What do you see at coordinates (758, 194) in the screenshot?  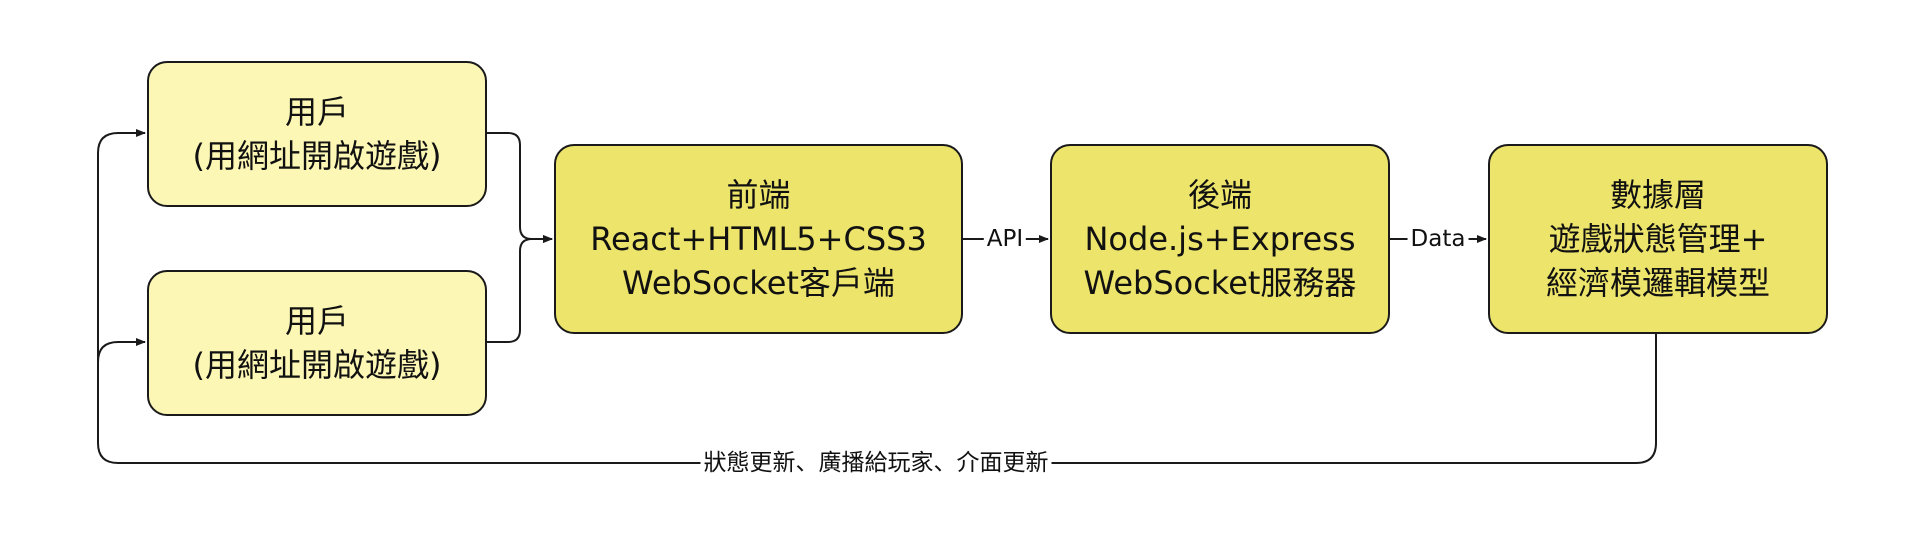 I see `frontend-title: 前端` at bounding box center [758, 194].